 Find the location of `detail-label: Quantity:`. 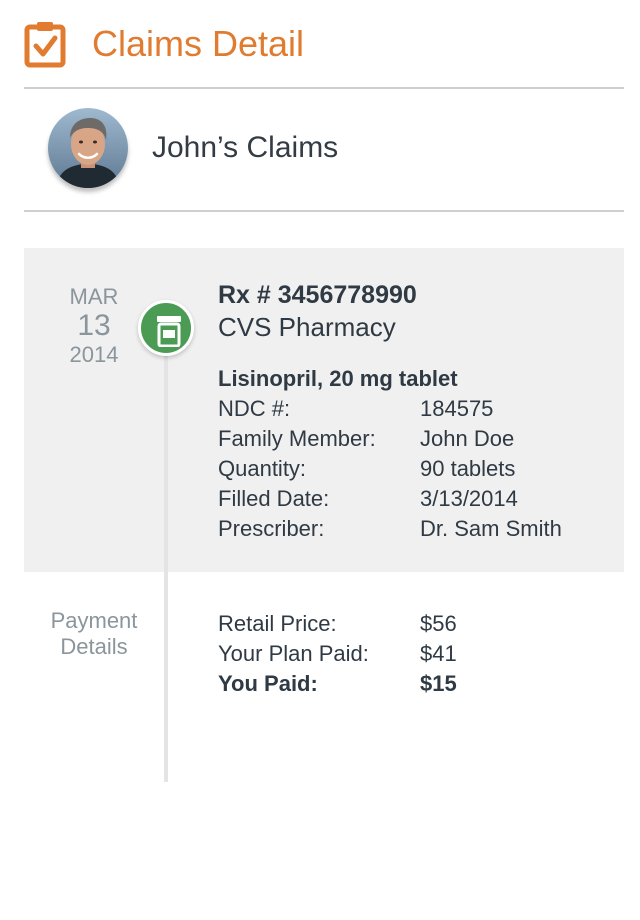

detail-label: Quantity: is located at coordinates (262, 468).